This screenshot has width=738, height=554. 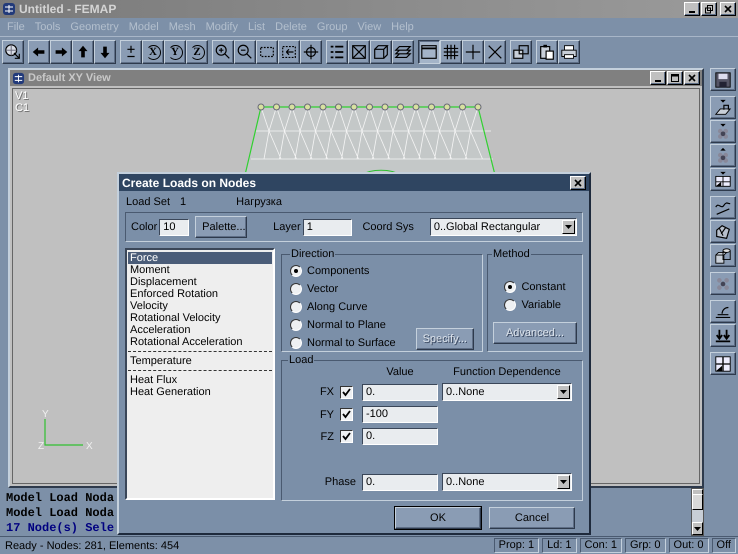 I want to click on box-cross-button, so click(x=359, y=52).